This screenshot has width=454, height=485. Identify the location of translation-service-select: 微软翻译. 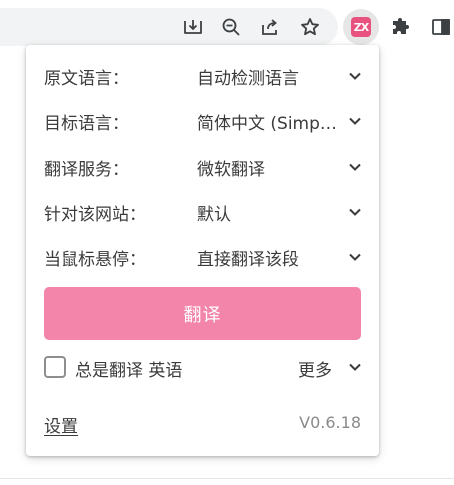
(267, 167).